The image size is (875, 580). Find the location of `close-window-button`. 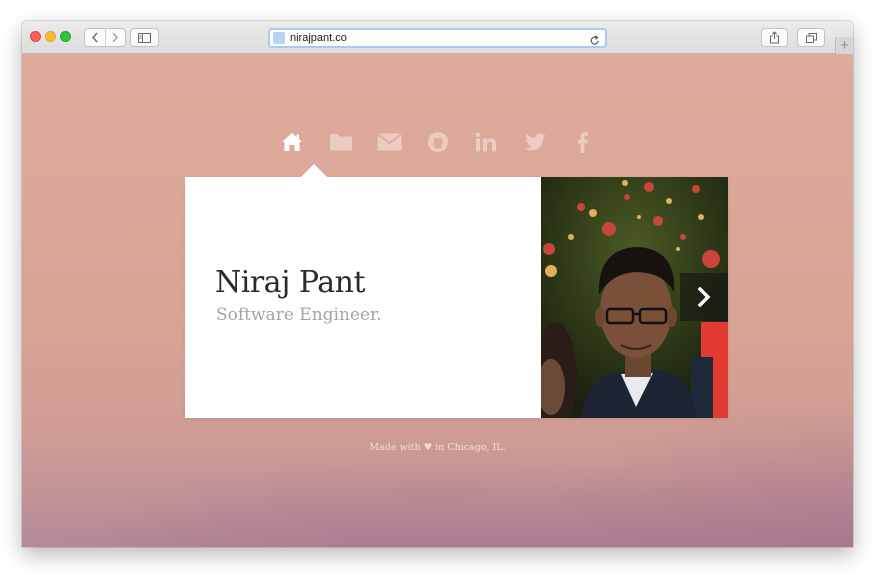

close-window-button is located at coordinates (35, 36).